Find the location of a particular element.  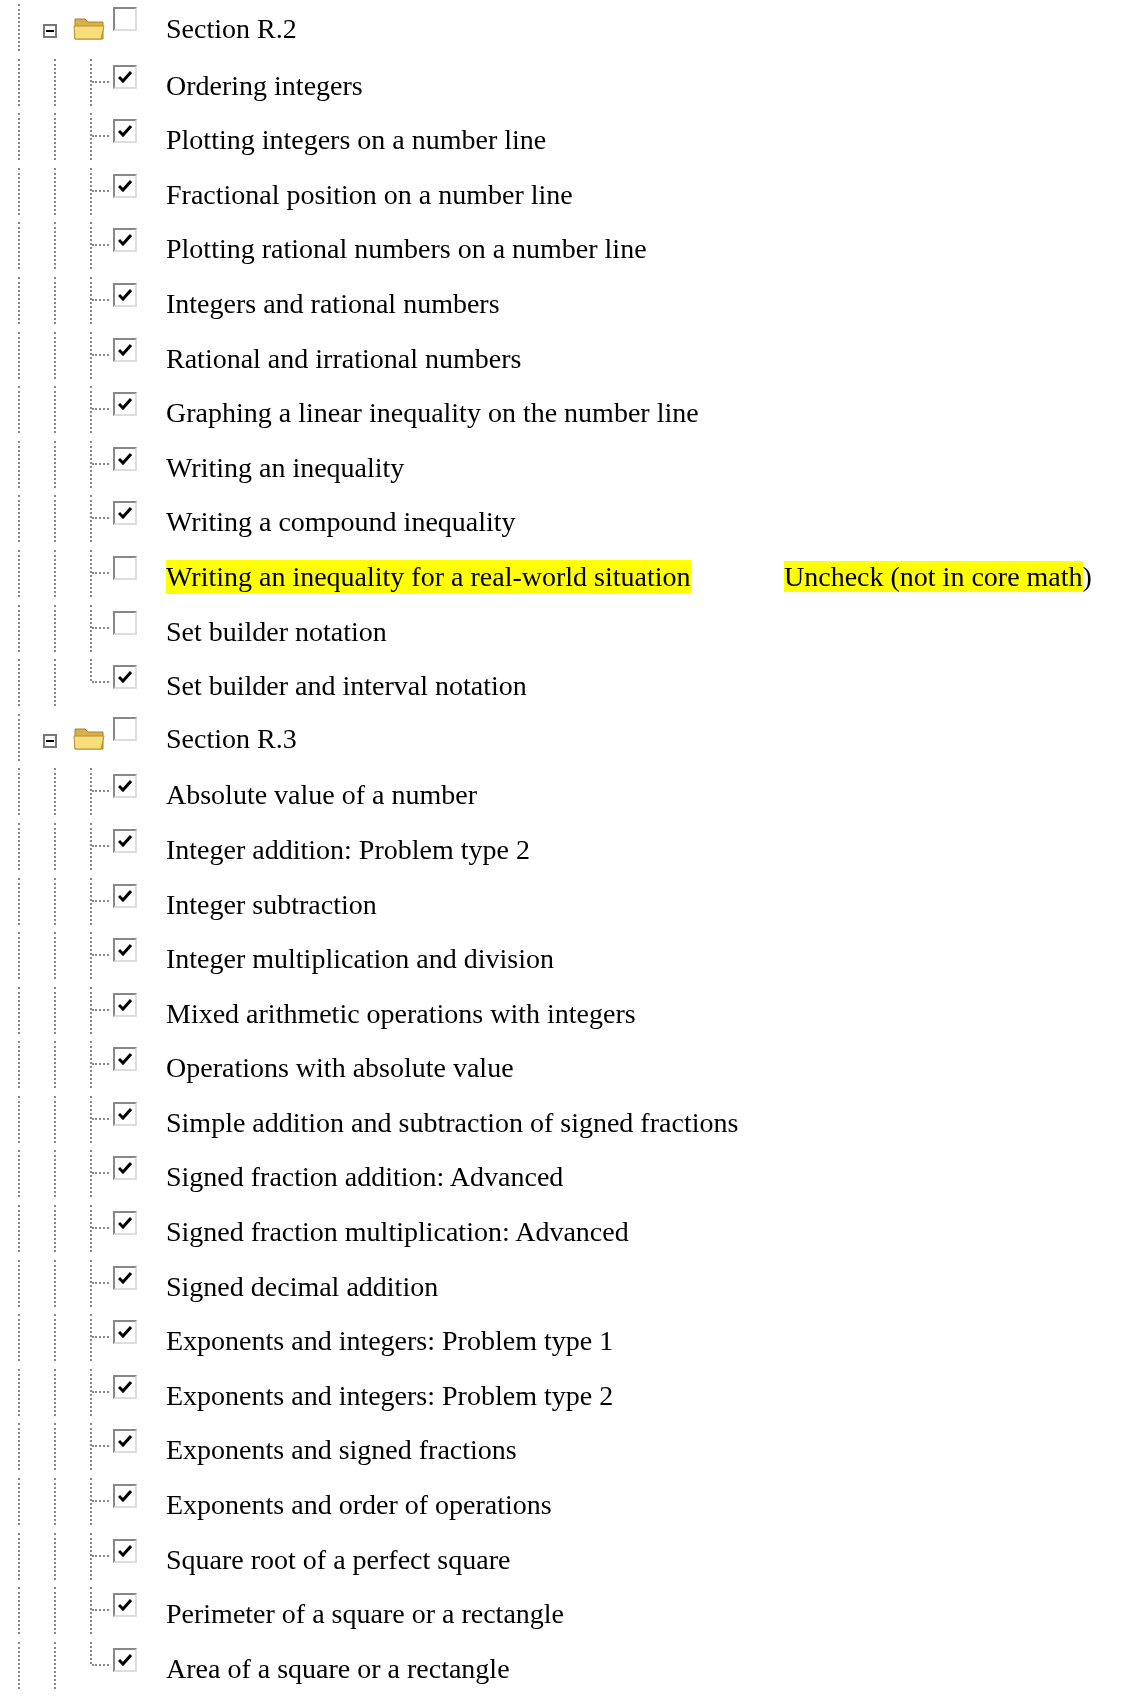

item-label: Perimeter of a square or a rectangle is located at coordinates (365, 1614).